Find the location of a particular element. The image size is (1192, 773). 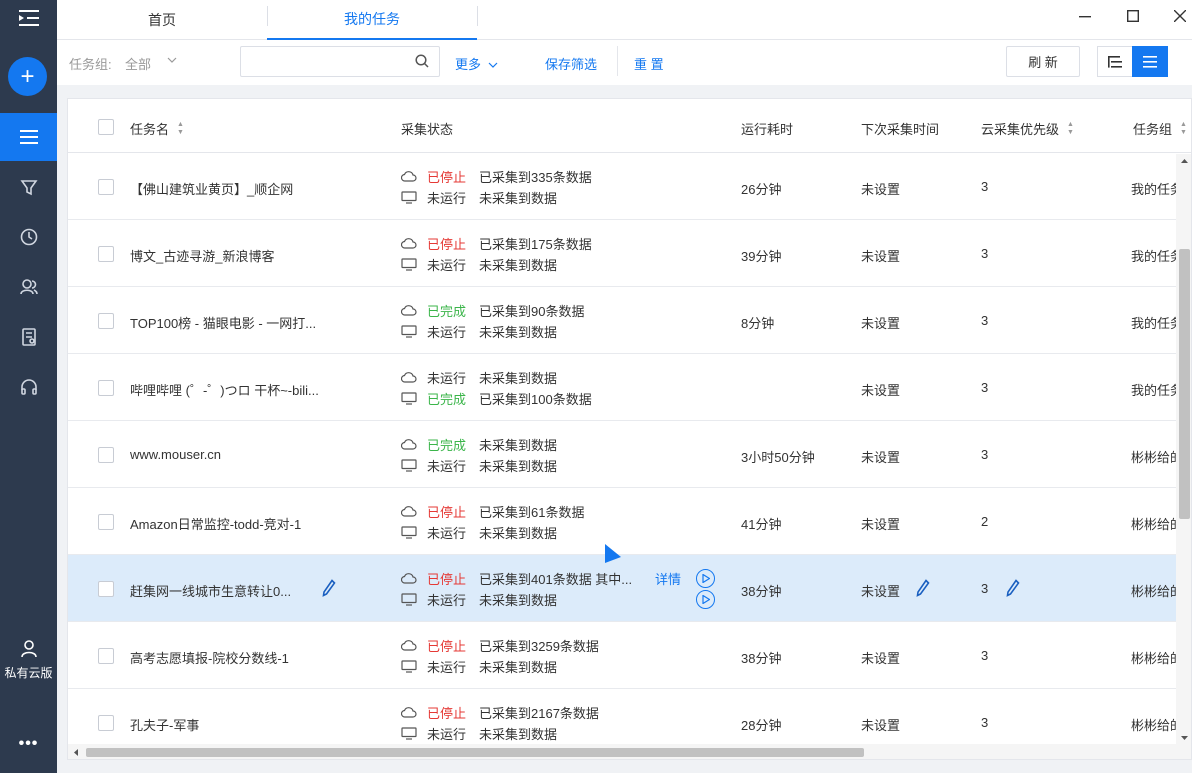

edit-name-icon is located at coordinates (329, 589).